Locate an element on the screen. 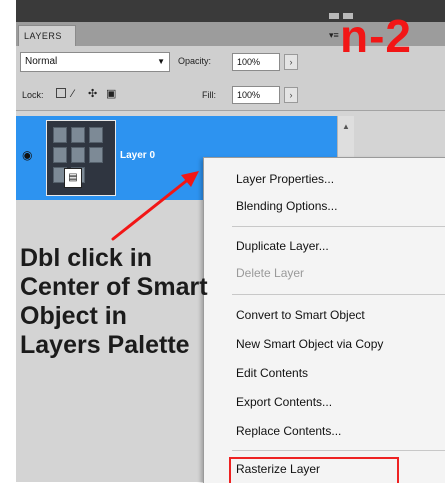 This screenshot has height=483, width=445. fill-field: 100% is located at coordinates (256, 95).